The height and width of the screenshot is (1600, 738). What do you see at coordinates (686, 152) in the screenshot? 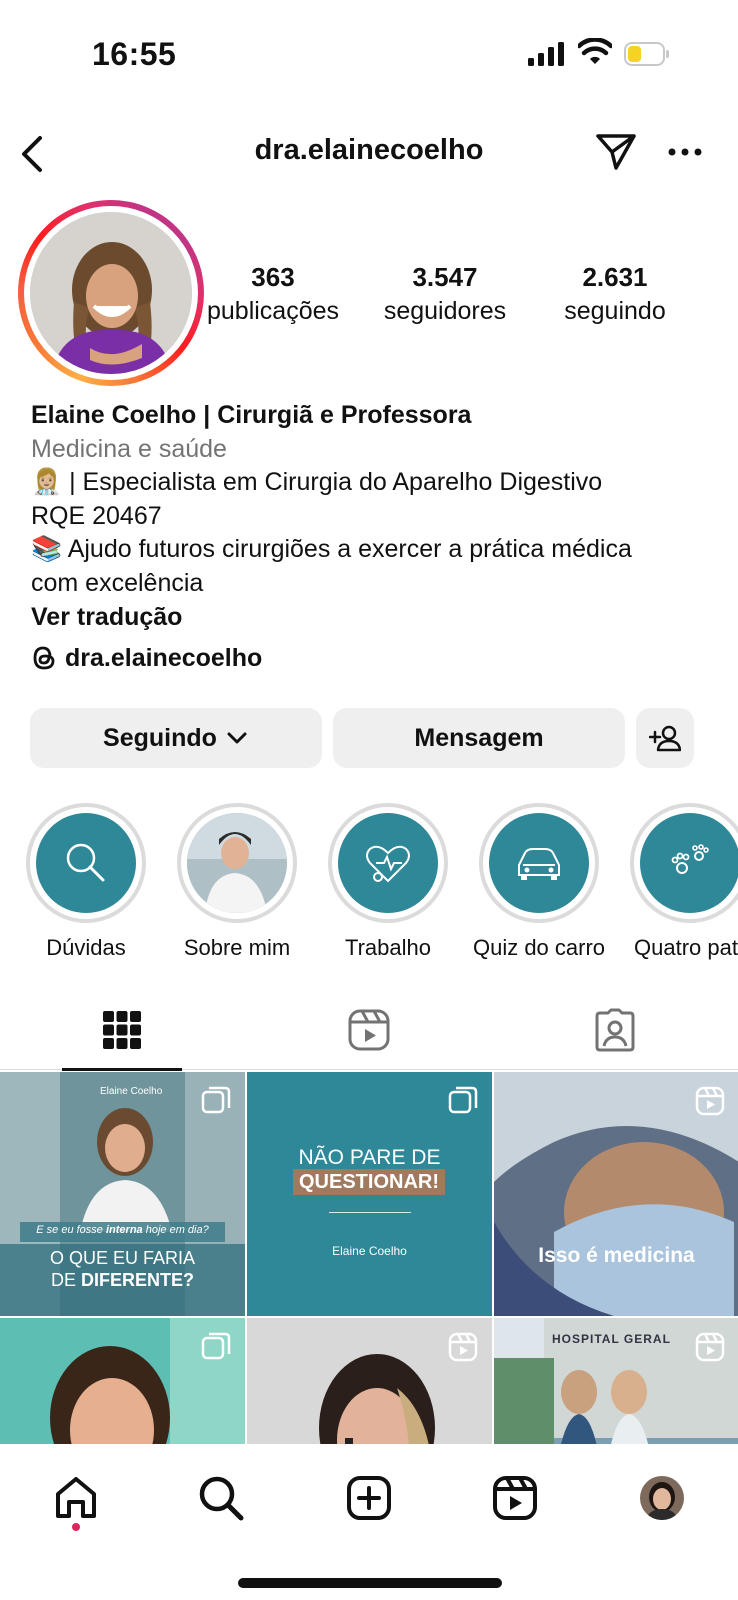
I see `more-options-icon` at bounding box center [686, 152].